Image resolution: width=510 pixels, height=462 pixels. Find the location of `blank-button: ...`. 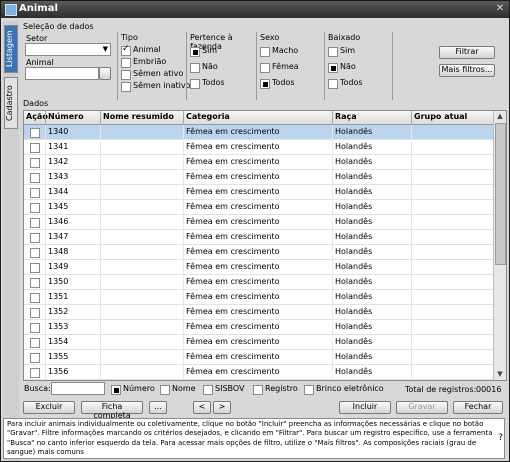

blank-button: ... is located at coordinates (158, 407).